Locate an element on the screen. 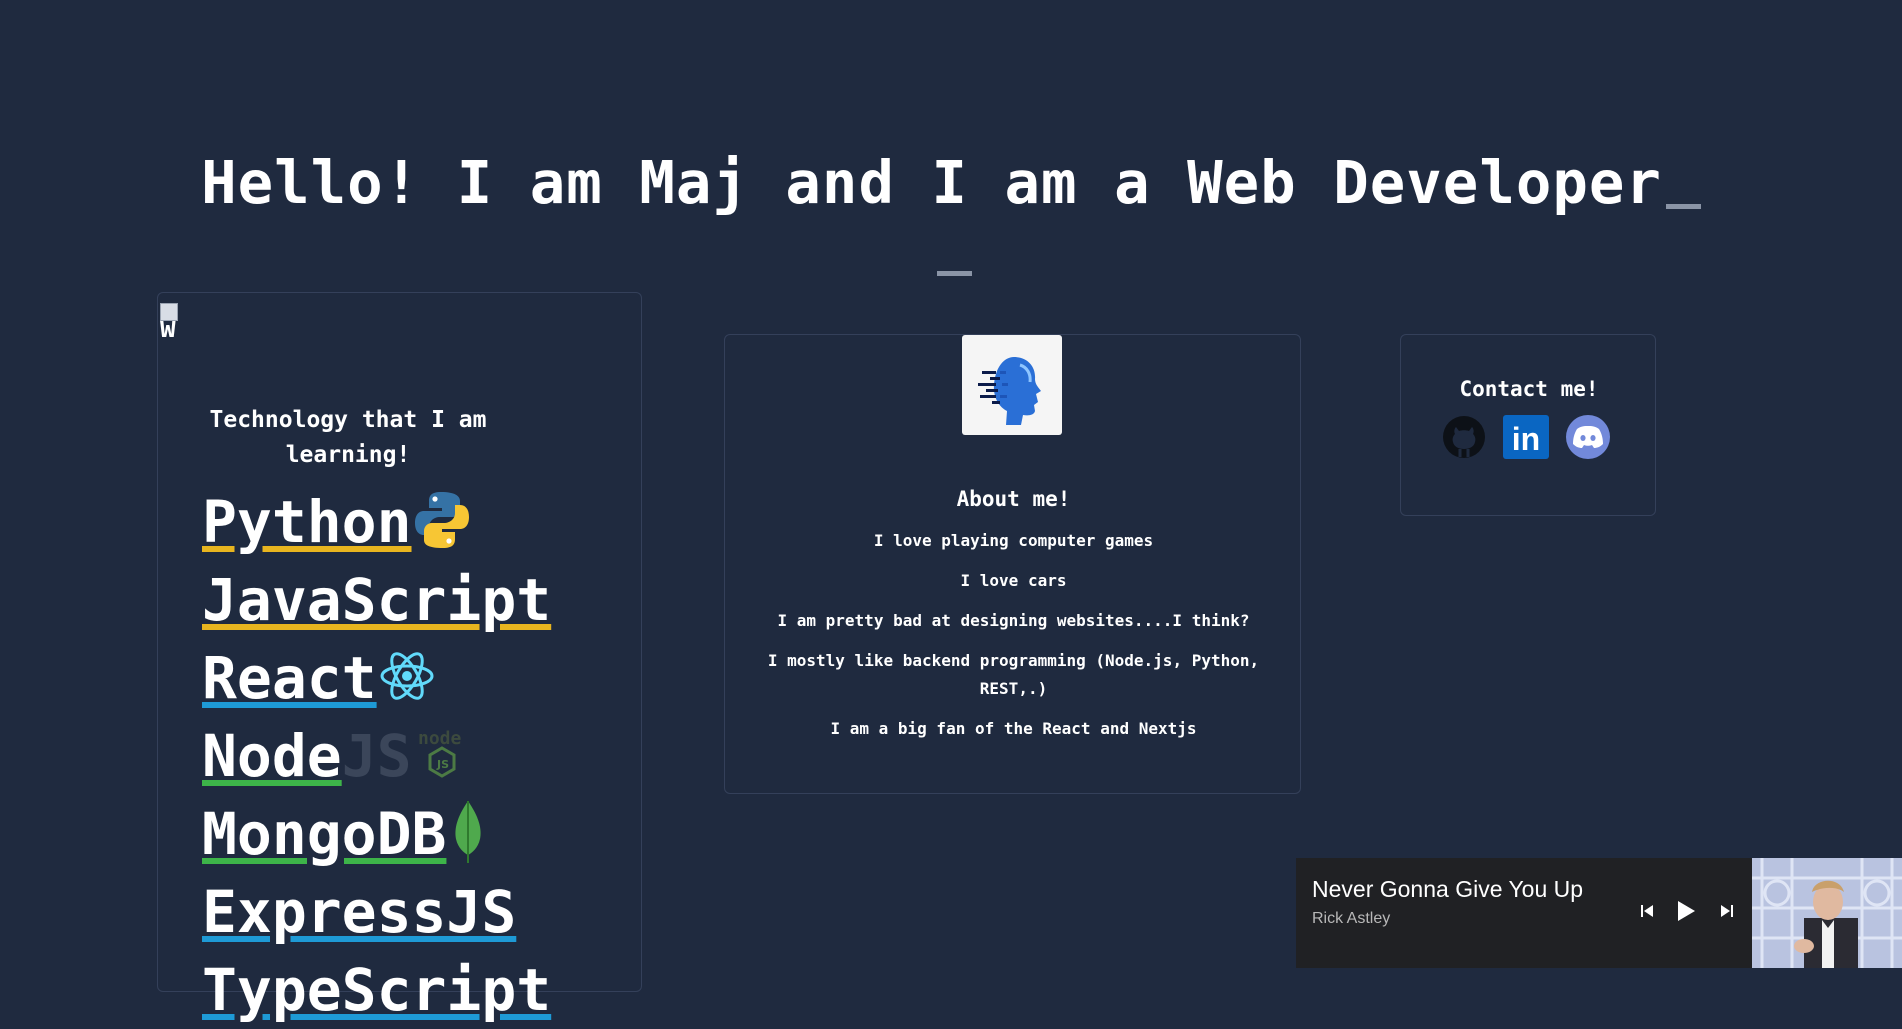 The image size is (1902, 1029). contact-title: Contact me! is located at coordinates (1529, 389).